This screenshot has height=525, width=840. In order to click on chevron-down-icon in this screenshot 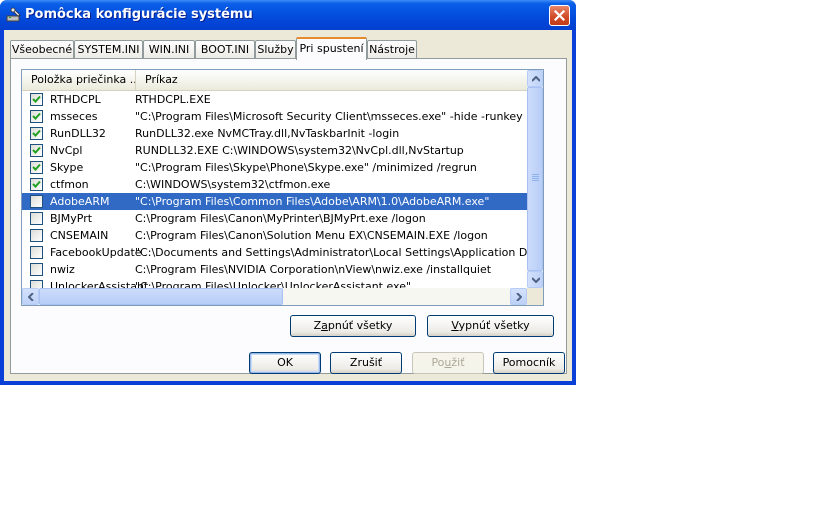, I will do `click(536, 280)`.